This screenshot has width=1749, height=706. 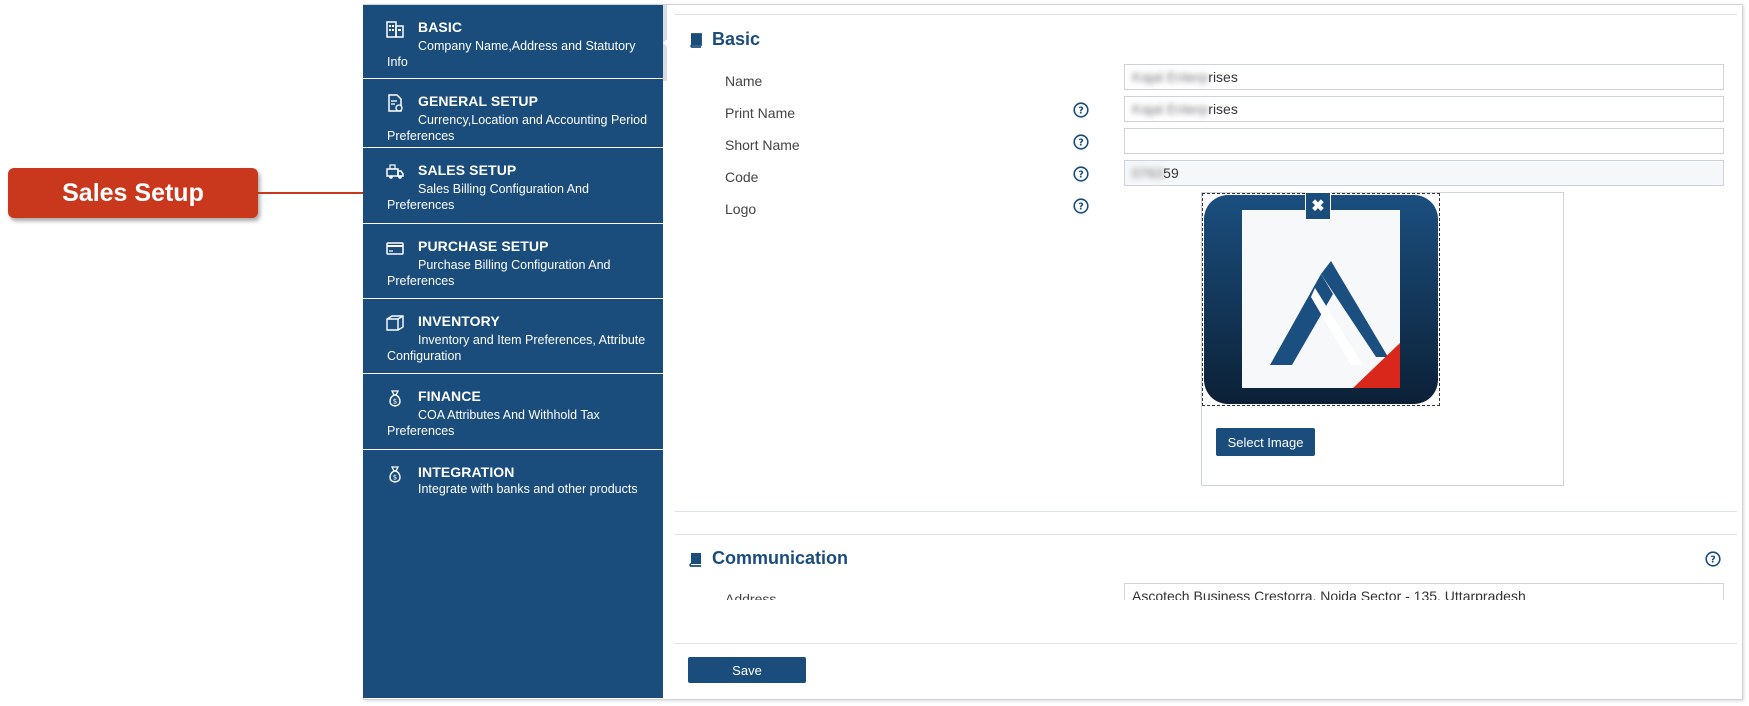 I want to click on print-name-value: rises, so click(x=1223, y=109).